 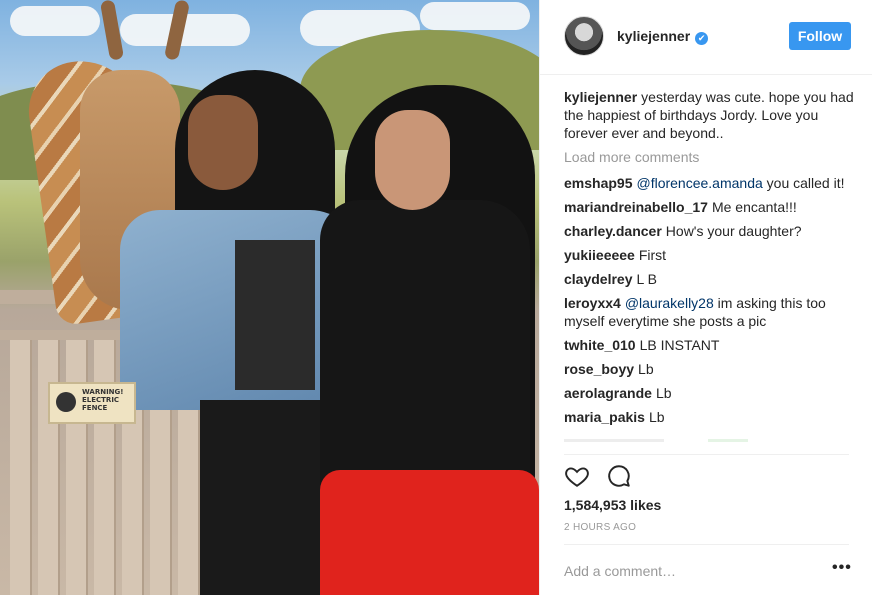 I want to click on comment-author: emshap95, so click(x=598, y=183).